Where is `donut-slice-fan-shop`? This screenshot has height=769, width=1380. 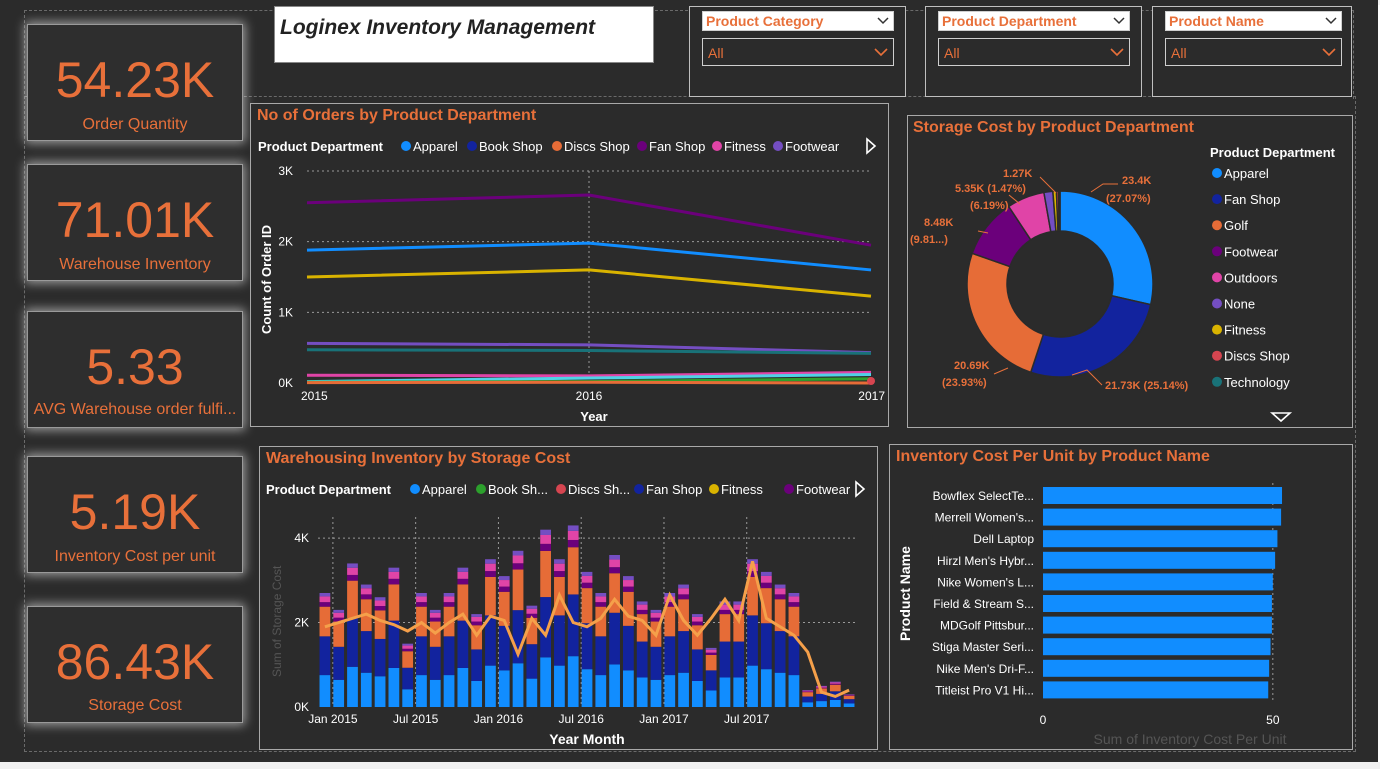
donut-slice-fan-shop is located at coordinates (1090, 336).